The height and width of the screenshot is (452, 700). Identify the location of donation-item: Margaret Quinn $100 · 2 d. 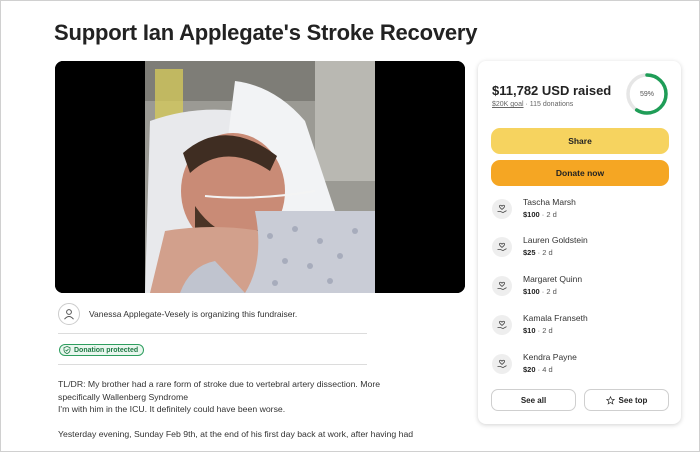
(582, 286).